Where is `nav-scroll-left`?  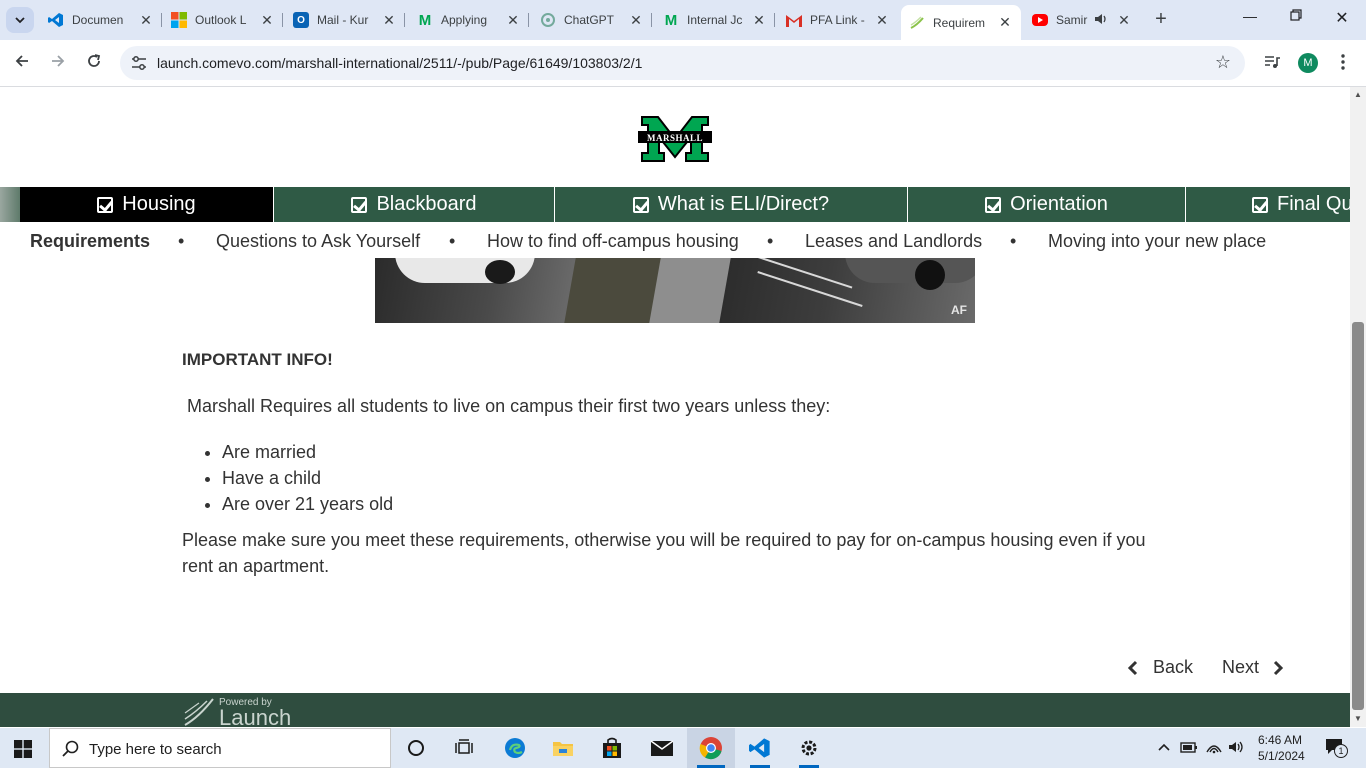 nav-scroll-left is located at coordinates (10, 204).